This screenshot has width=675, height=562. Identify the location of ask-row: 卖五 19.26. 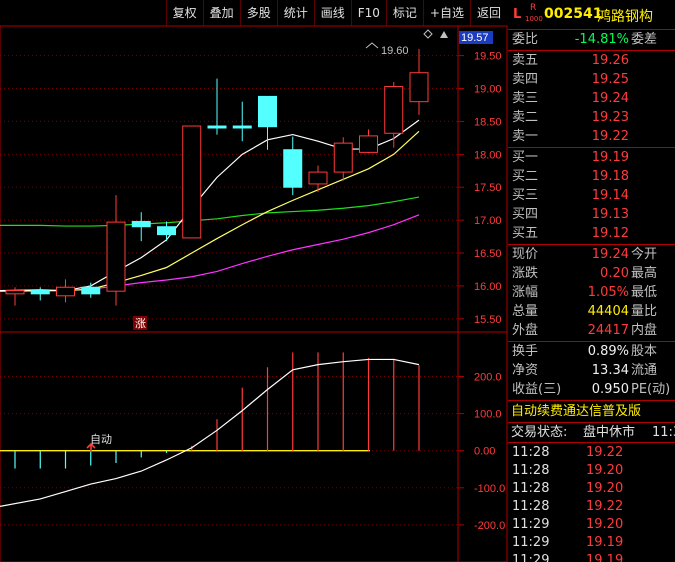
(591, 60).